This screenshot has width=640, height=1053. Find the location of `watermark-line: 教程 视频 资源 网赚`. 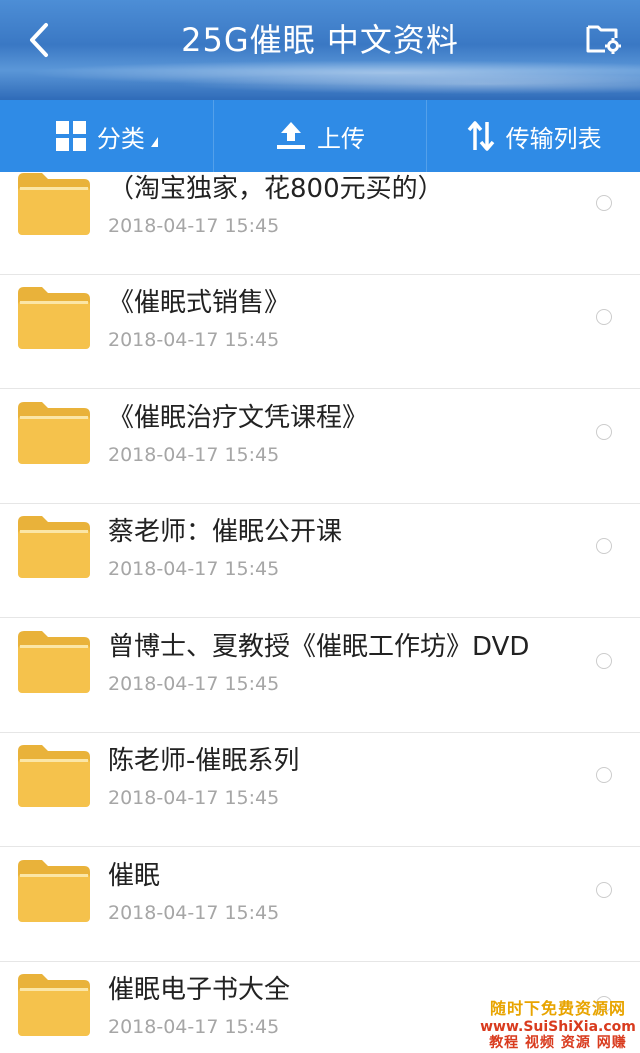

watermark-line: 教程 视频 资源 网赚 is located at coordinates (558, 1042).